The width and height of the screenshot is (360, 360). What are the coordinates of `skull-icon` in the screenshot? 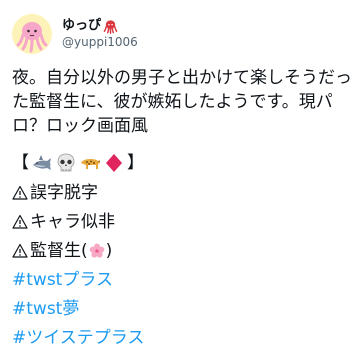 It's located at (66, 163).